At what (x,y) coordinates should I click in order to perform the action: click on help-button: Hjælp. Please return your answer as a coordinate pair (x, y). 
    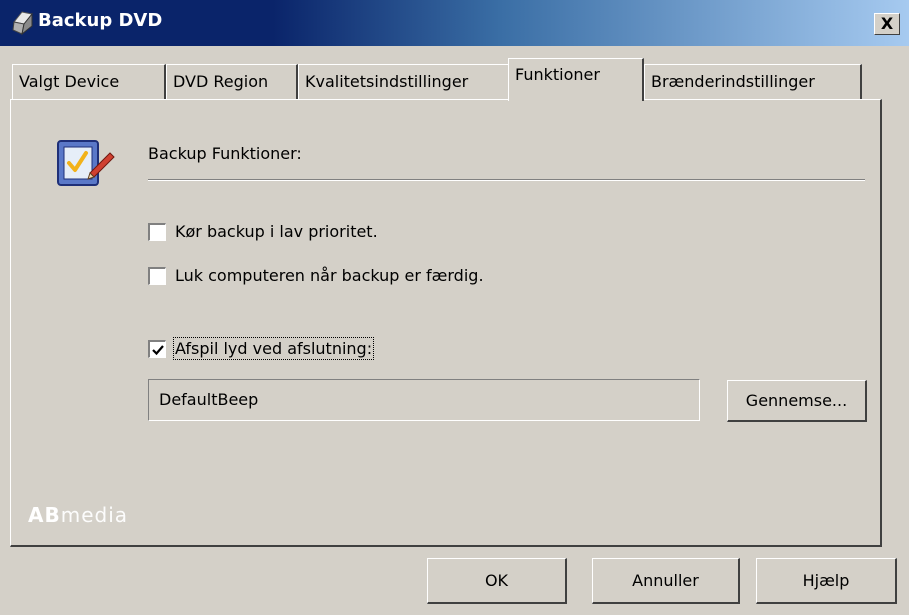
    Looking at the image, I should click on (826, 581).